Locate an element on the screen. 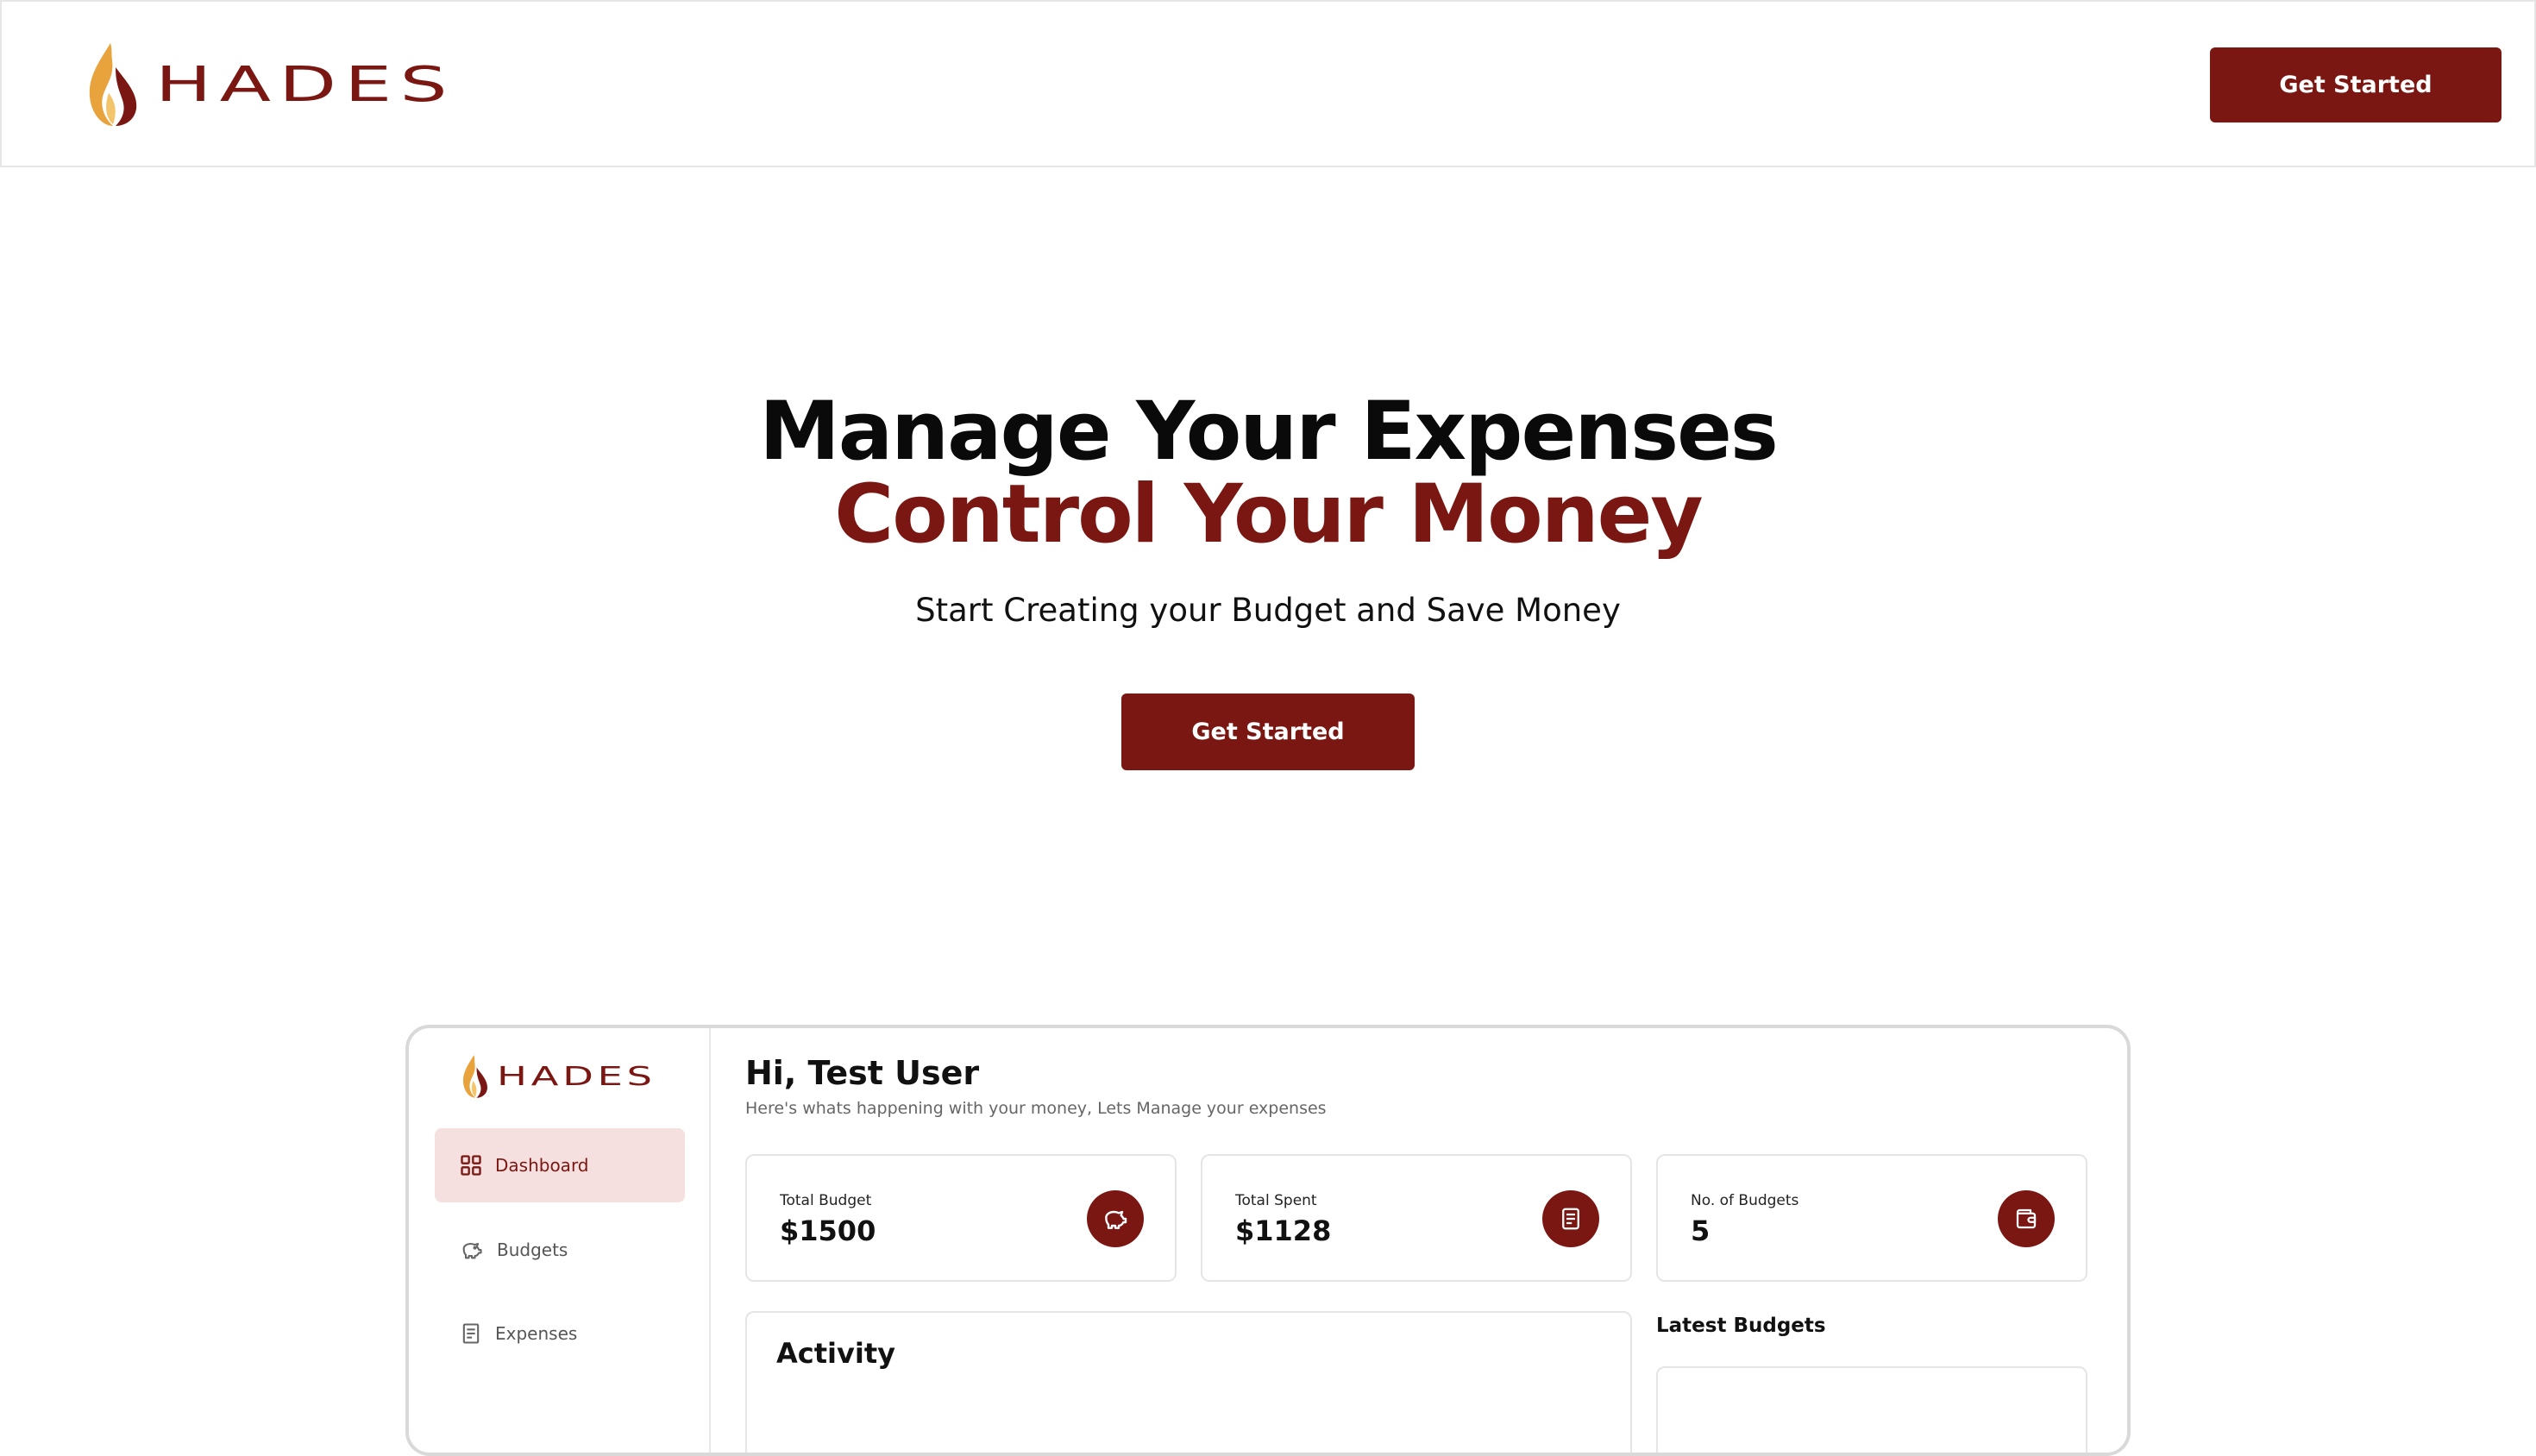 This screenshot has width=2536, height=1456. stat-card-total-spent: Total Spent $1128 is located at coordinates (1416, 1218).